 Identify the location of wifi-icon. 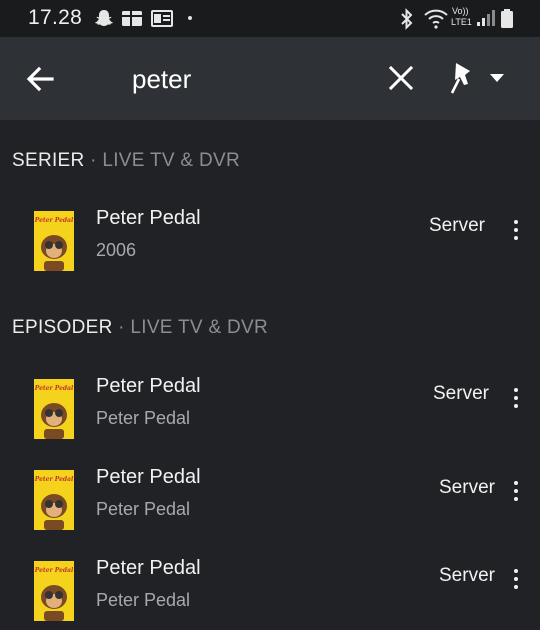
(436, 19).